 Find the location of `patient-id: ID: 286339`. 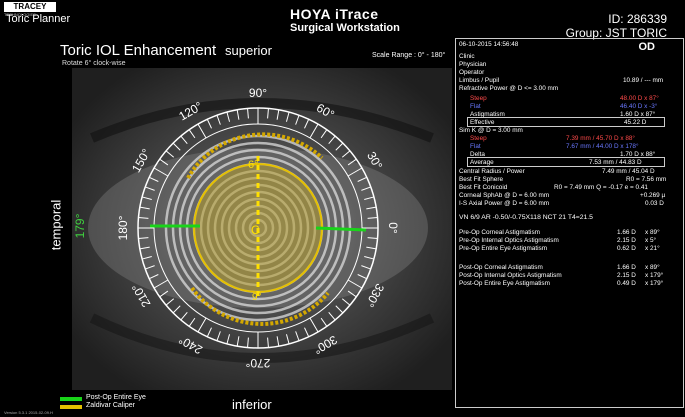

patient-id: ID: 286339 is located at coordinates (637, 19).